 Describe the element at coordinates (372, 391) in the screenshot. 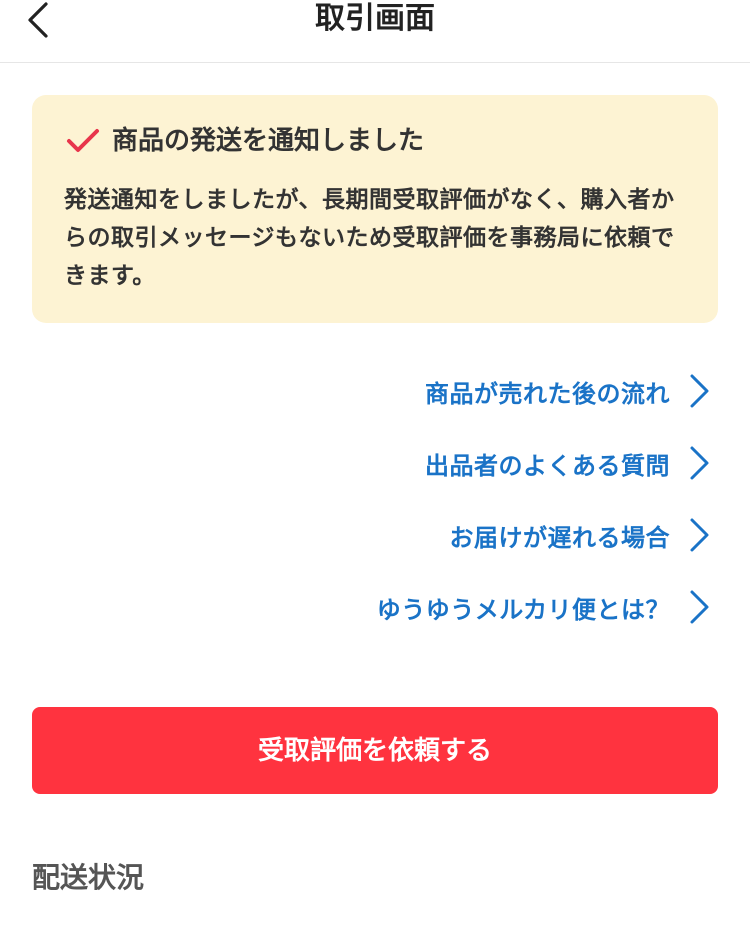

I see `link-flow-after-sale: 商品が売れた後の流れ` at that location.